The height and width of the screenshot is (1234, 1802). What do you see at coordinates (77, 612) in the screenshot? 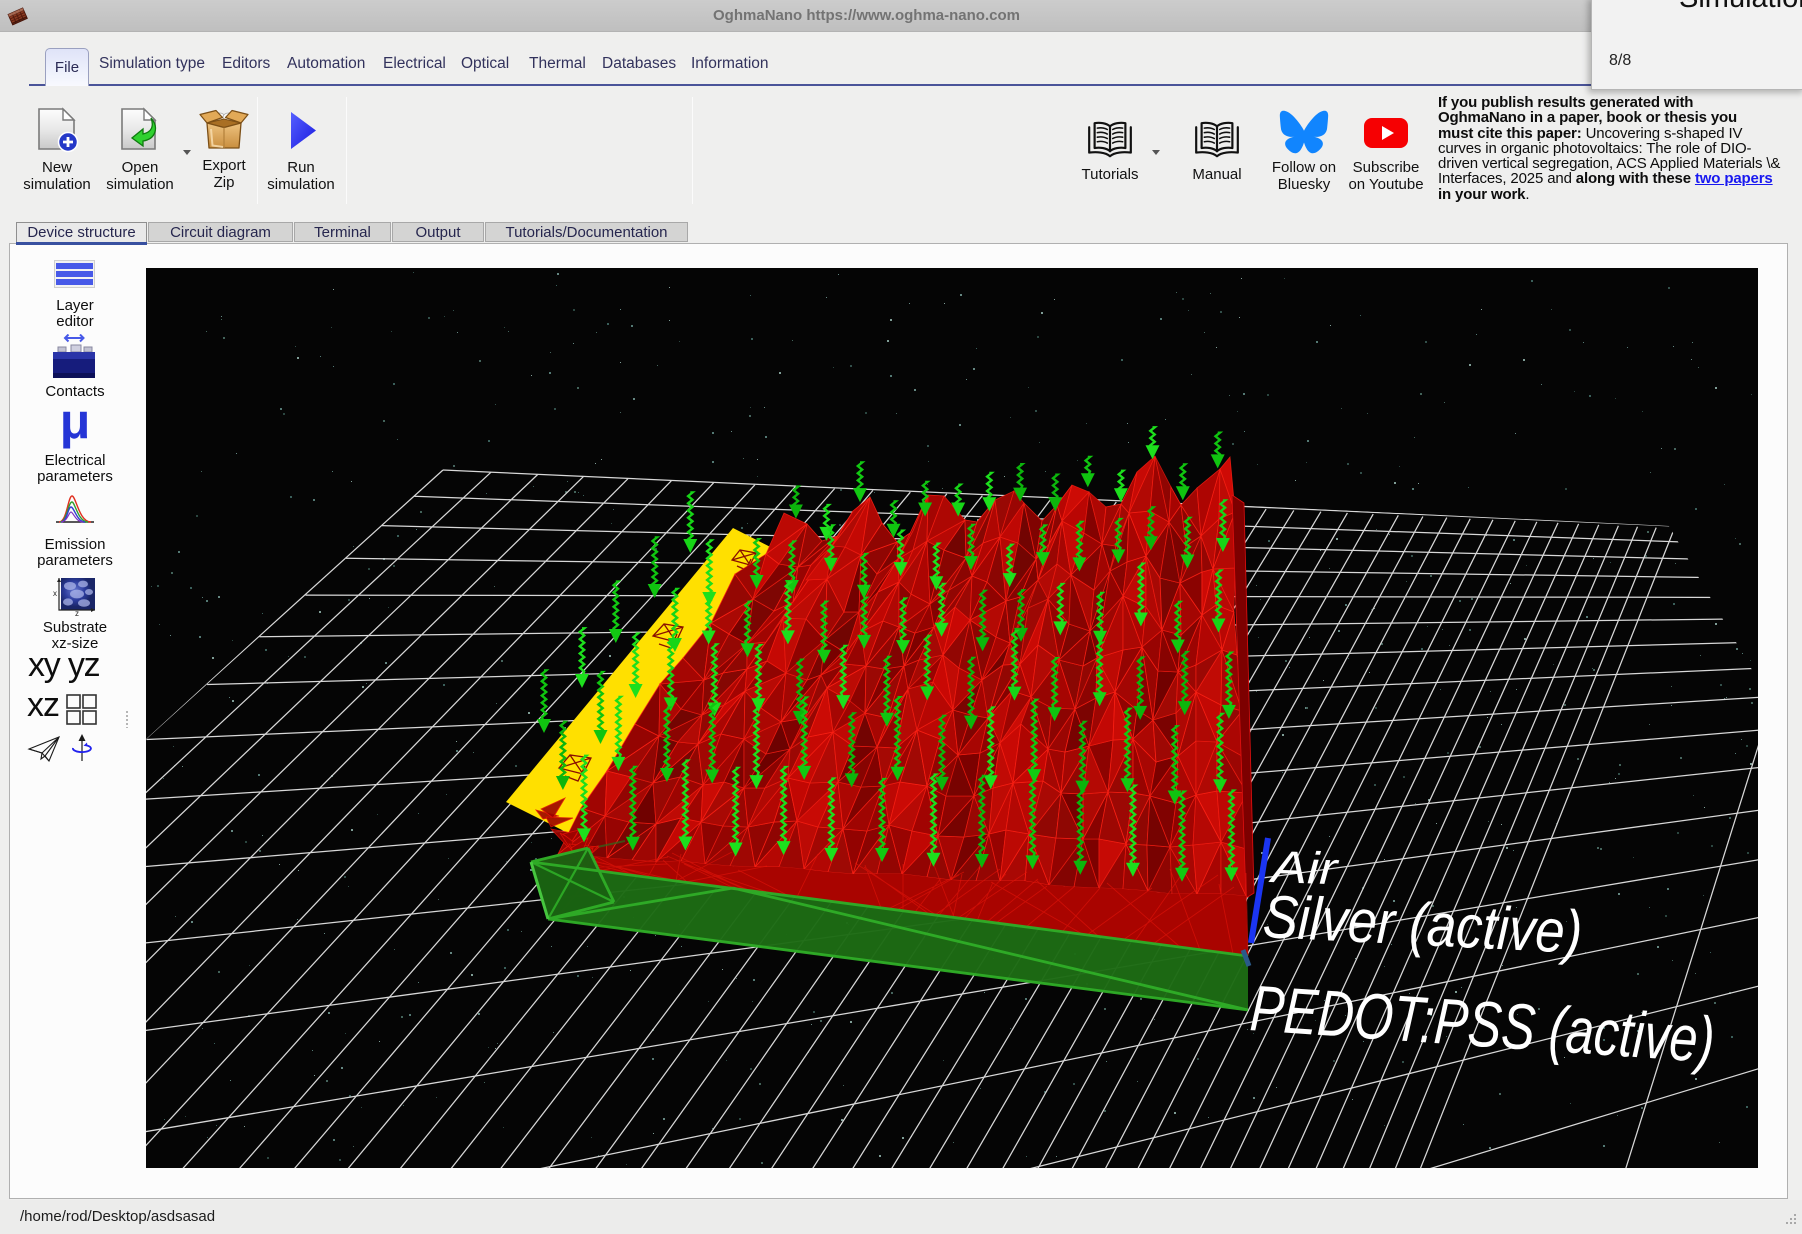
I see `svg-text: z` at bounding box center [77, 612].